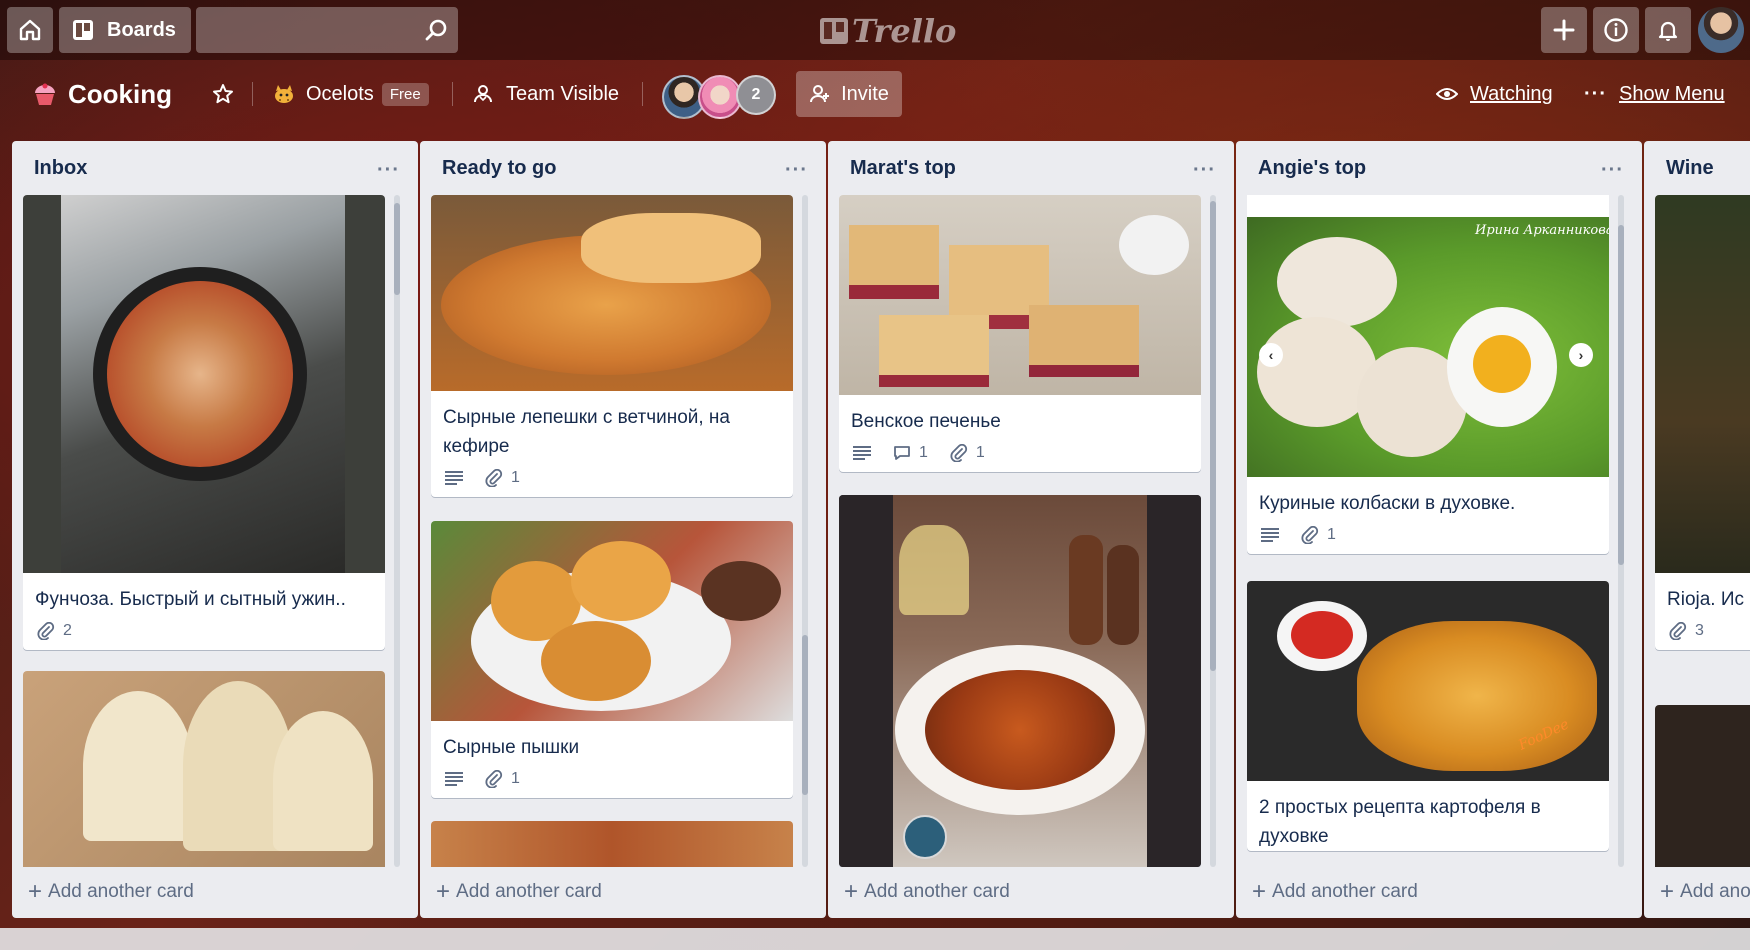 This screenshot has width=1750, height=950. What do you see at coordinates (612, 346) in the screenshot?
I see `card: Сырные лепешки с ветчиной, на кефире 1` at bounding box center [612, 346].